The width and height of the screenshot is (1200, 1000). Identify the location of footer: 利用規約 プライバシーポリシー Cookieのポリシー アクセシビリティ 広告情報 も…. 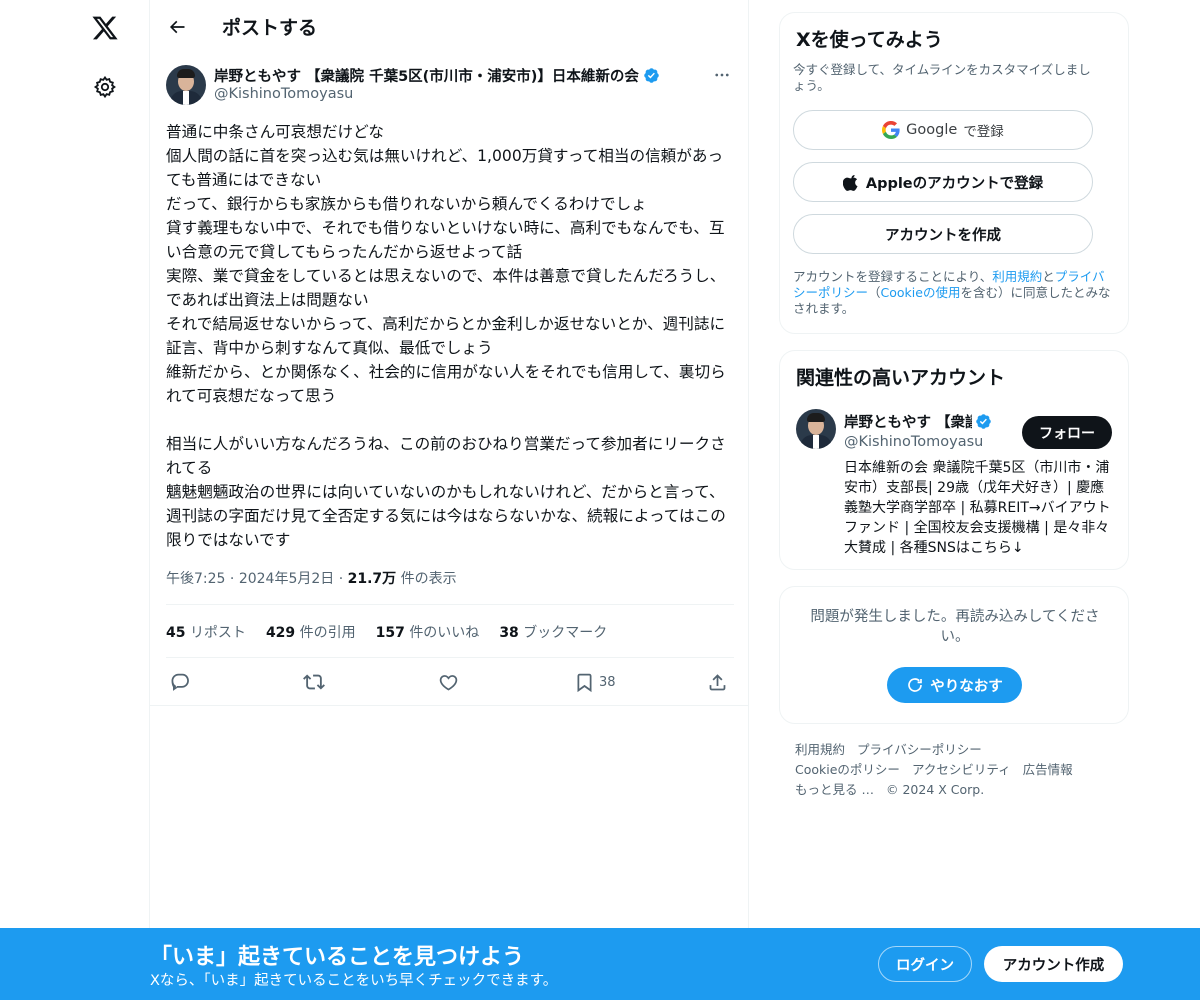
(960, 770).